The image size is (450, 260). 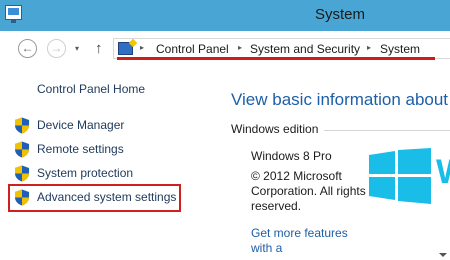 I want to click on section-header-windows-edition: Windows edition, so click(x=275, y=129).